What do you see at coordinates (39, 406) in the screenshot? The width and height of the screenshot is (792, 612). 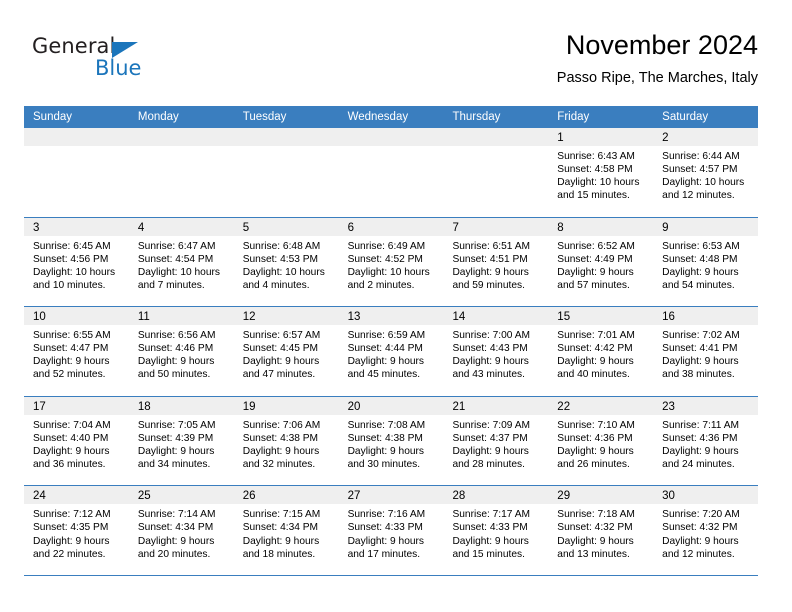 I see `day-number: 17` at bounding box center [39, 406].